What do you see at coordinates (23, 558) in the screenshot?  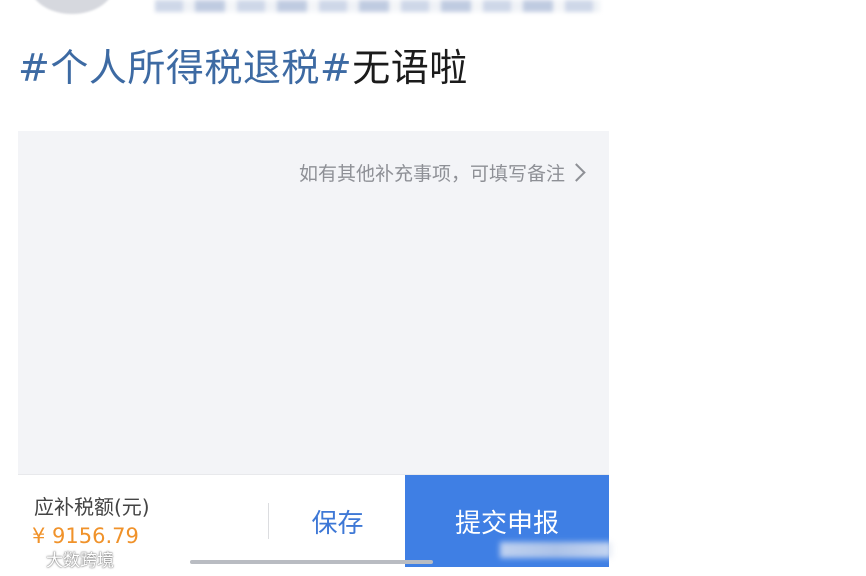 I see `watermark-logo-icon` at bounding box center [23, 558].